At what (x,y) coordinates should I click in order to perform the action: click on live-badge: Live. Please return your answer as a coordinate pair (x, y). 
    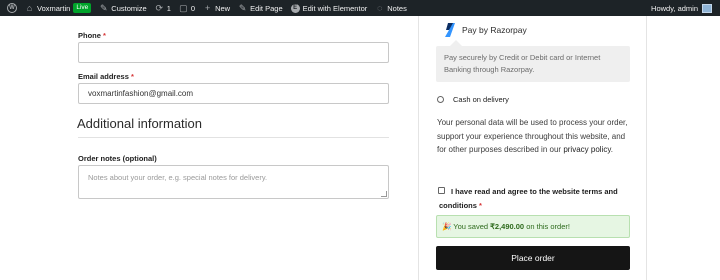
    Looking at the image, I should click on (82, 8).